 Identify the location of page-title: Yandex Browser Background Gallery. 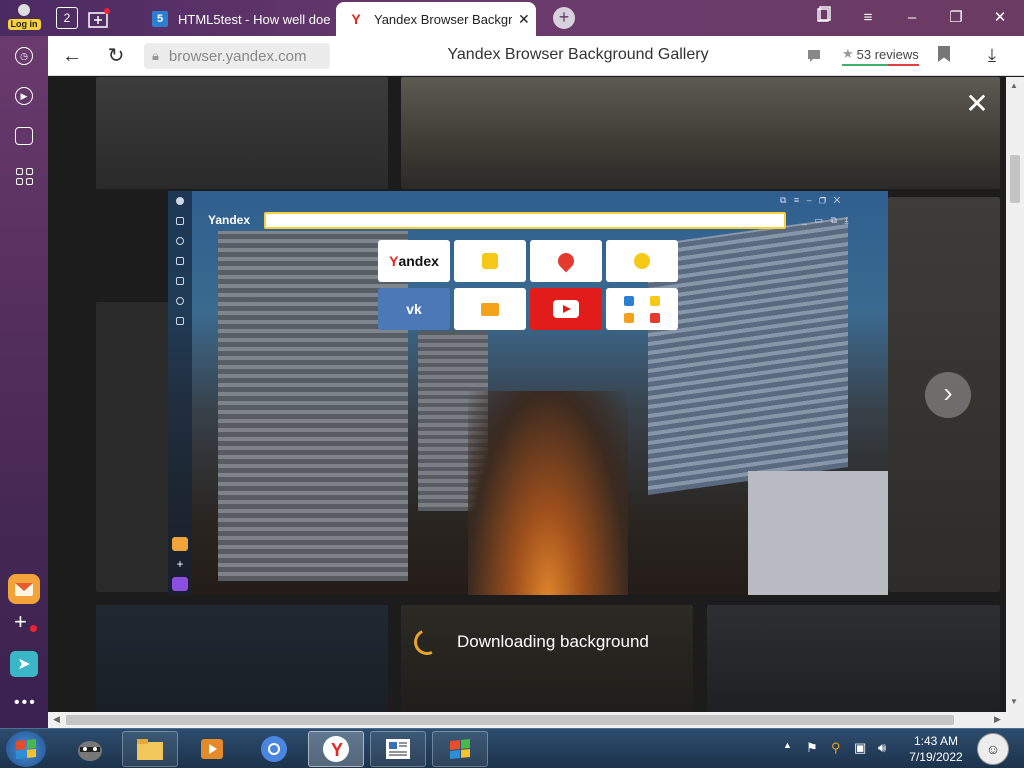
(578, 54).